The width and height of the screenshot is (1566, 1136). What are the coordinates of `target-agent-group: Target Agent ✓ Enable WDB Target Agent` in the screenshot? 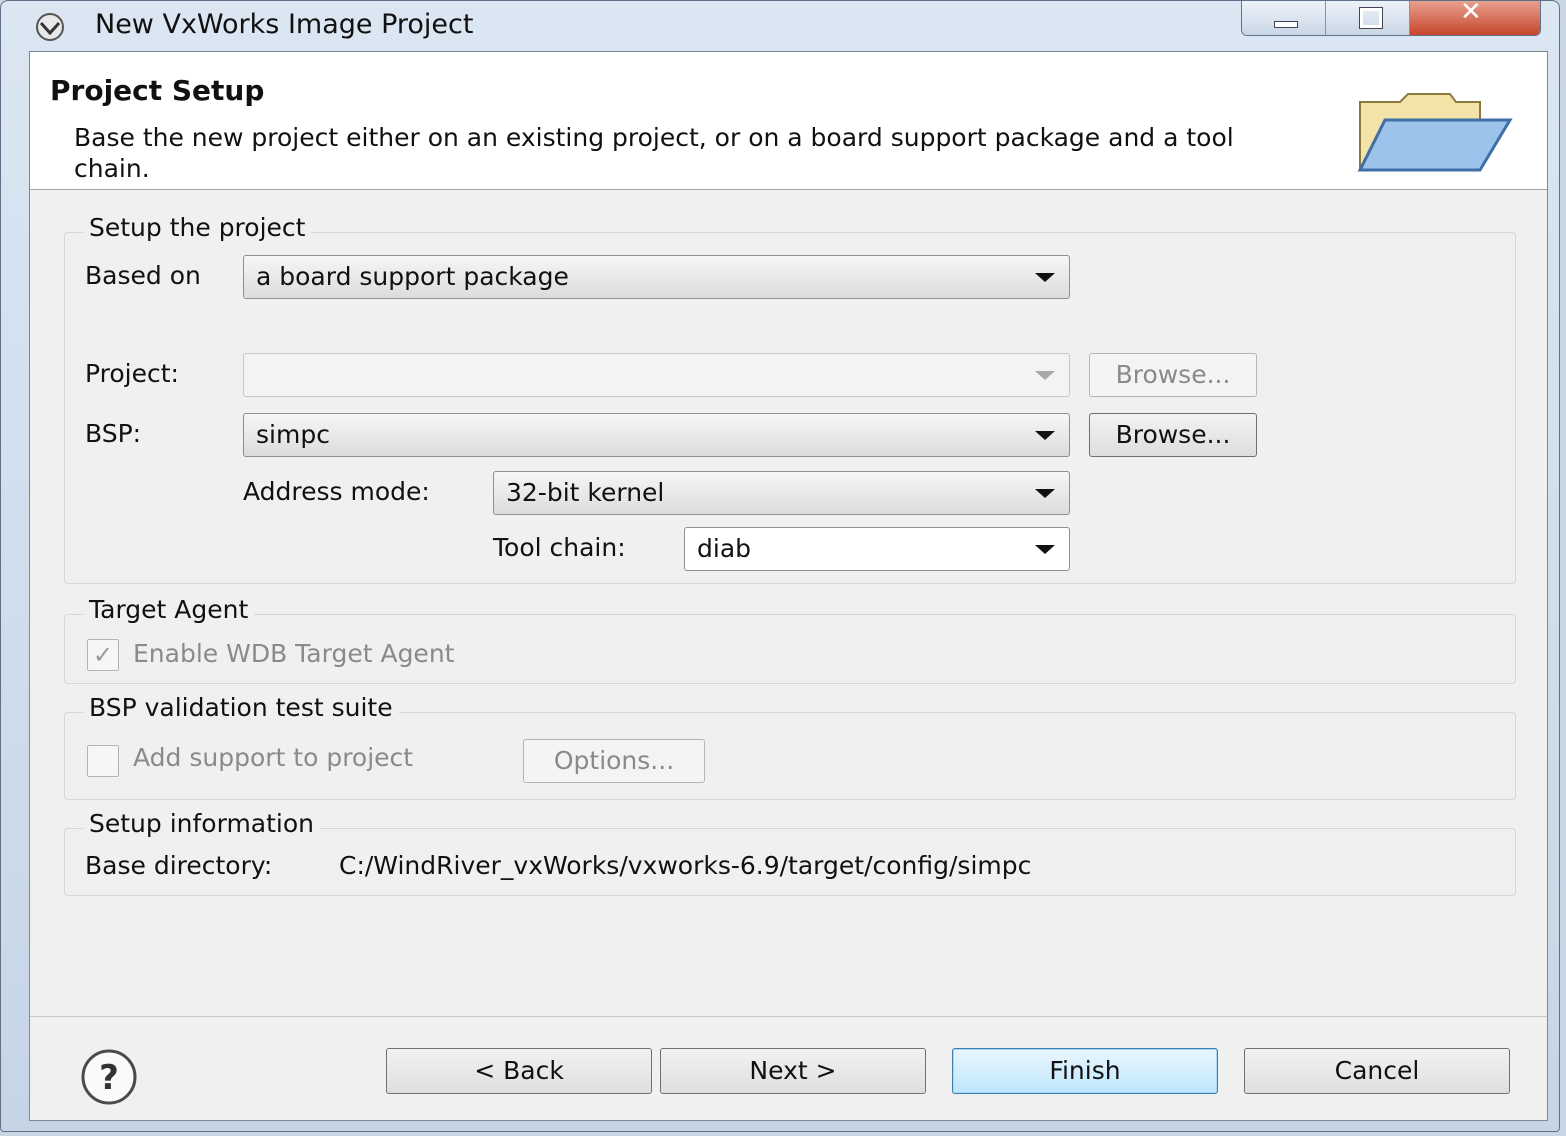 It's located at (790, 639).